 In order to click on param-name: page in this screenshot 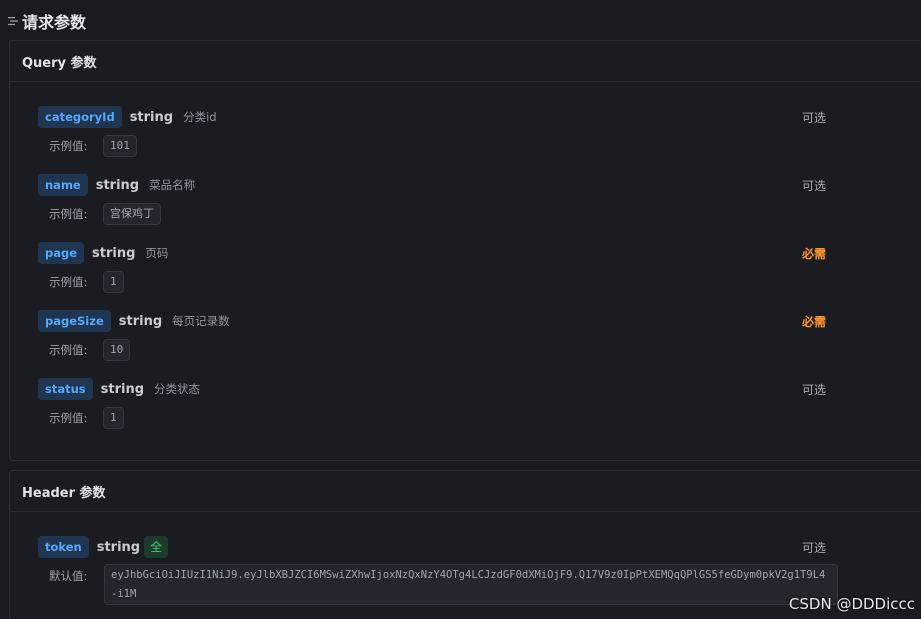, I will do `click(61, 253)`.